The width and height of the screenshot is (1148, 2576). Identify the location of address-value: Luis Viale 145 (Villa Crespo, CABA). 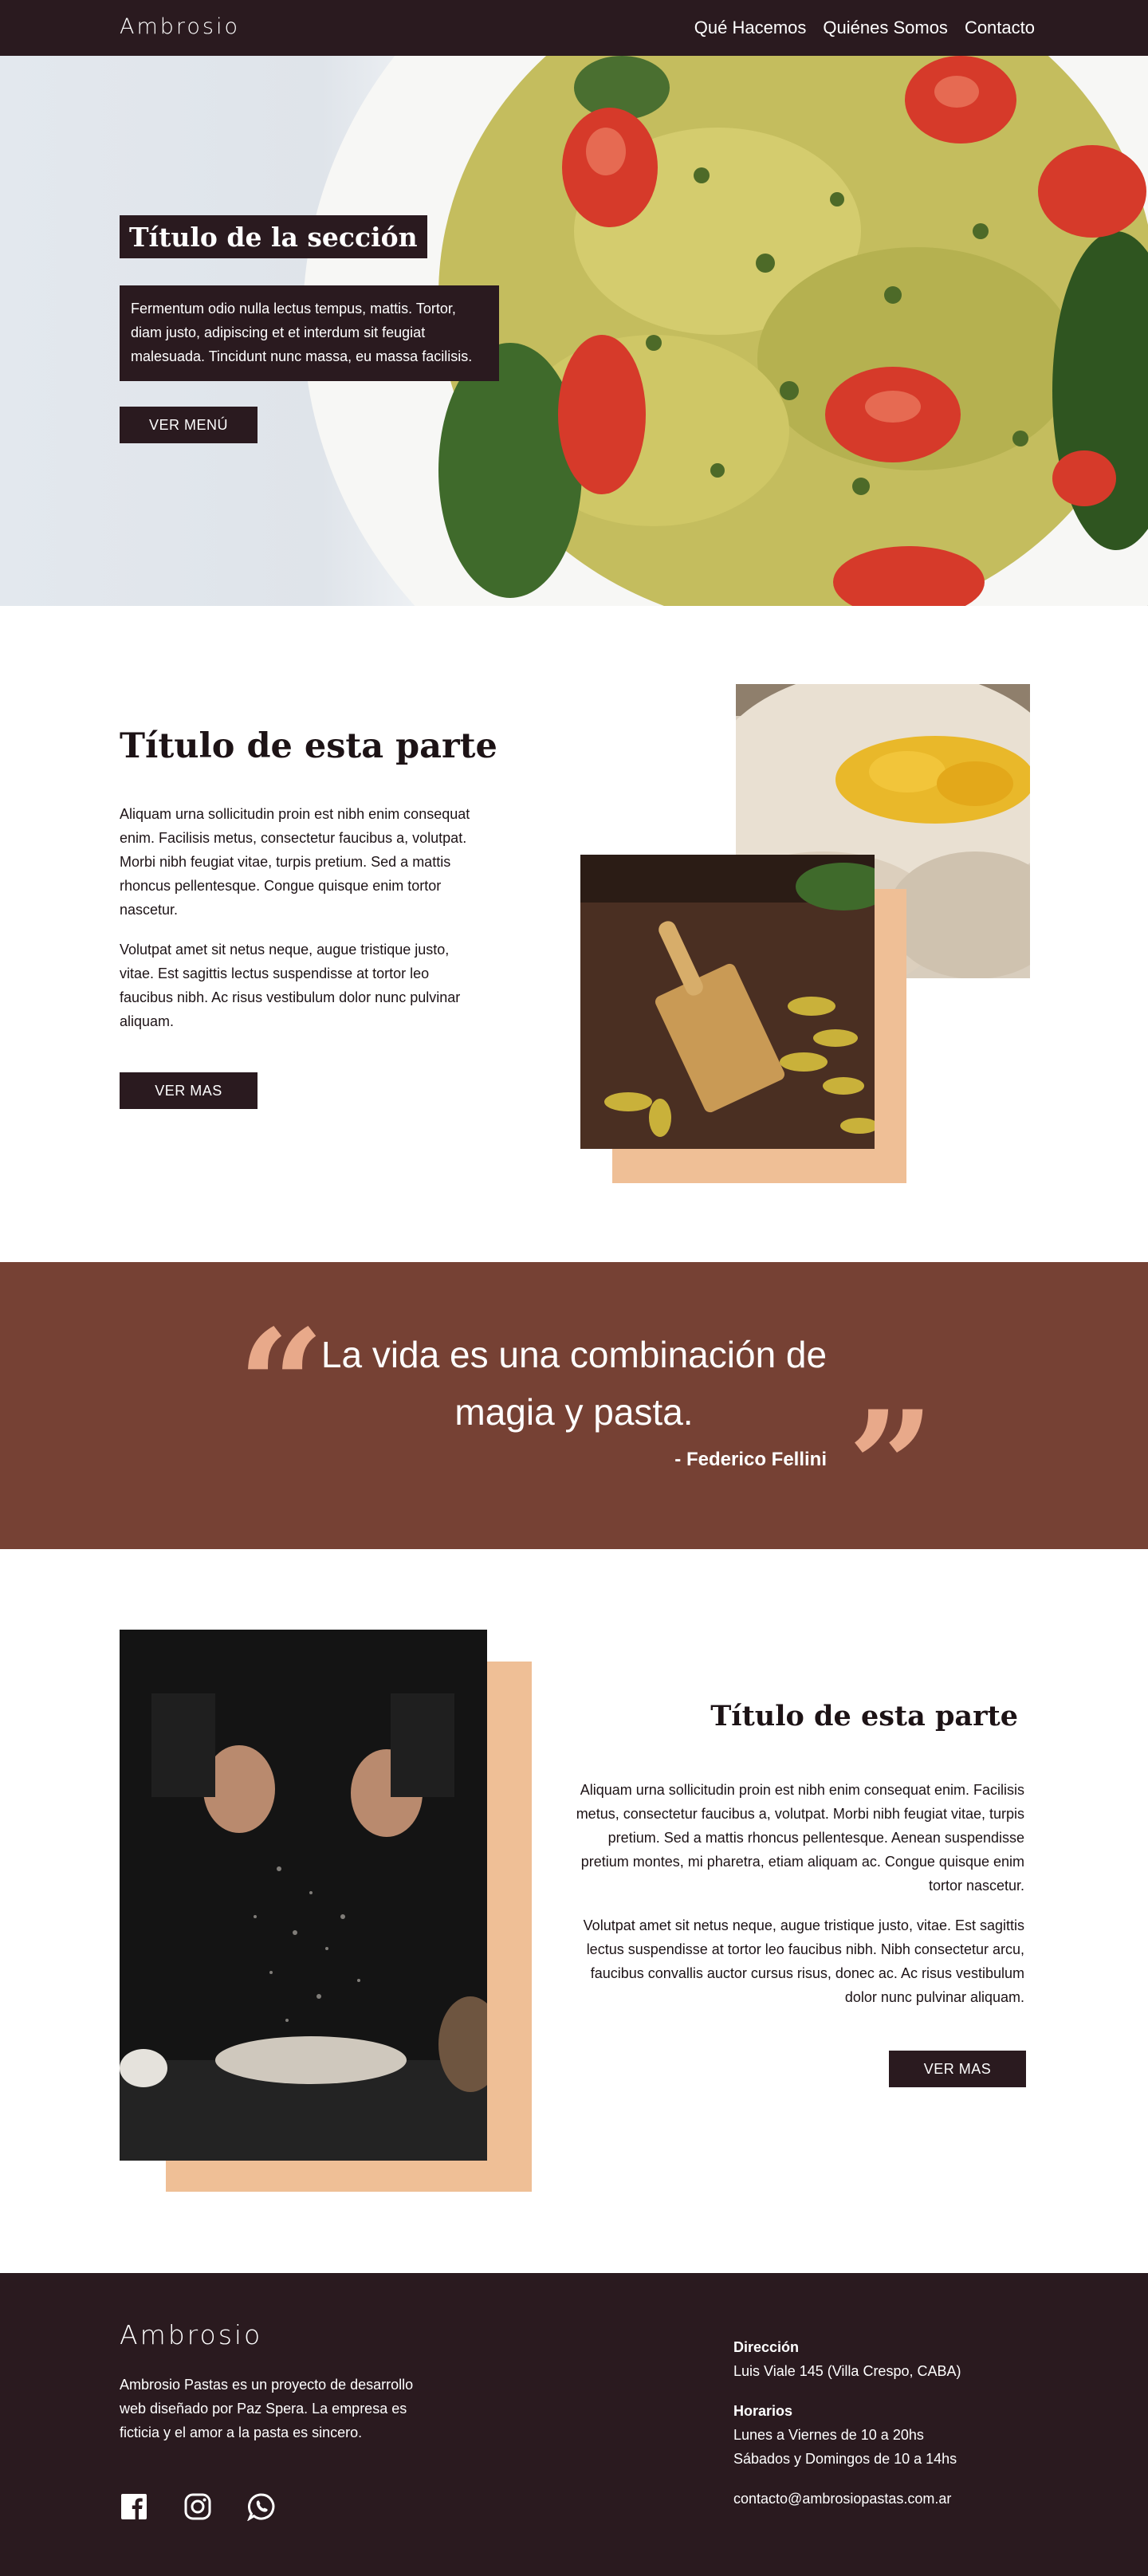
(847, 2371).